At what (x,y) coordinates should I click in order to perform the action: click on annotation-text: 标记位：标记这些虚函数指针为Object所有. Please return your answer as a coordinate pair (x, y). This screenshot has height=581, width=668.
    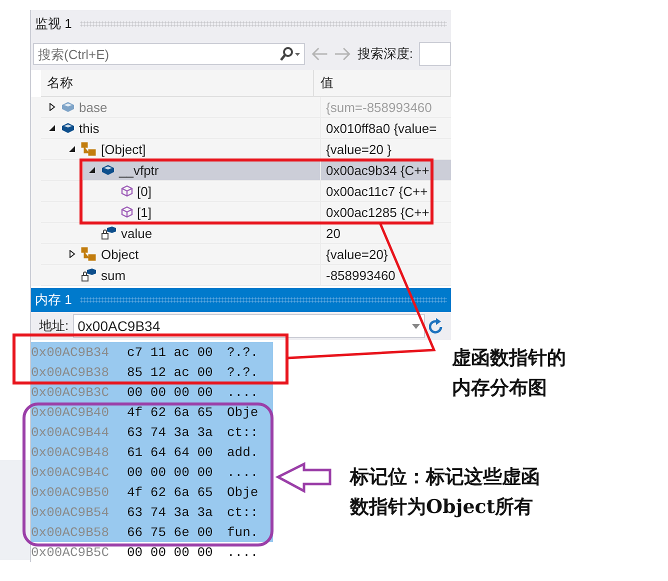
    Looking at the image, I should click on (445, 492).